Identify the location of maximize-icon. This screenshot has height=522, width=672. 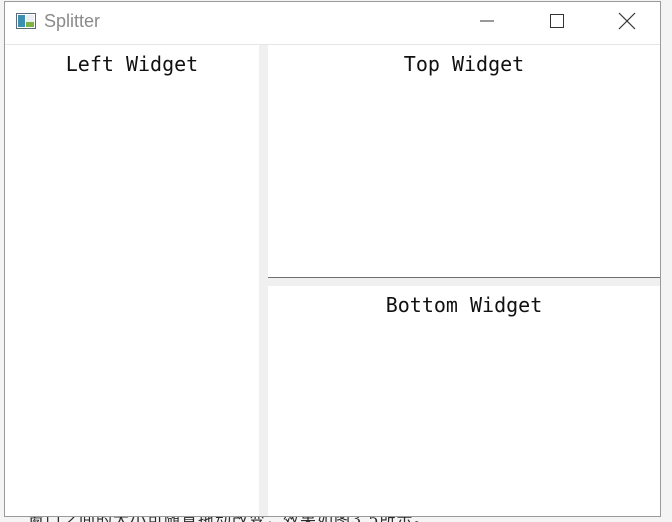
(557, 23).